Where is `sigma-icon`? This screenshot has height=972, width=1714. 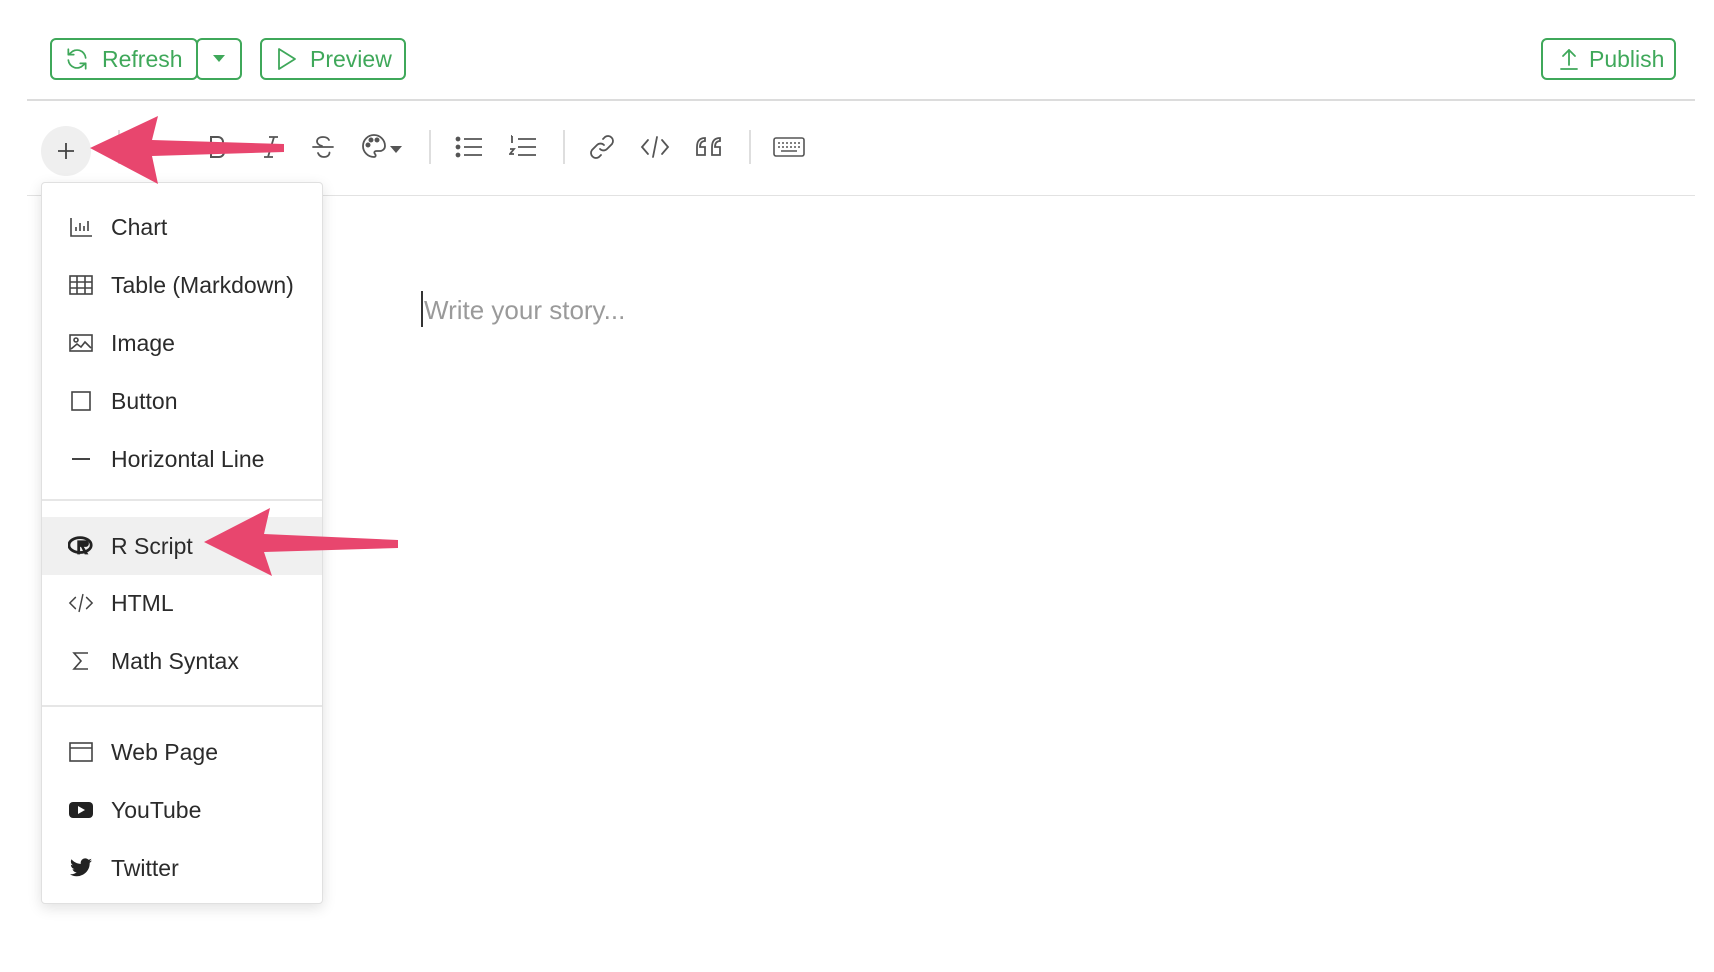 sigma-icon is located at coordinates (81, 661).